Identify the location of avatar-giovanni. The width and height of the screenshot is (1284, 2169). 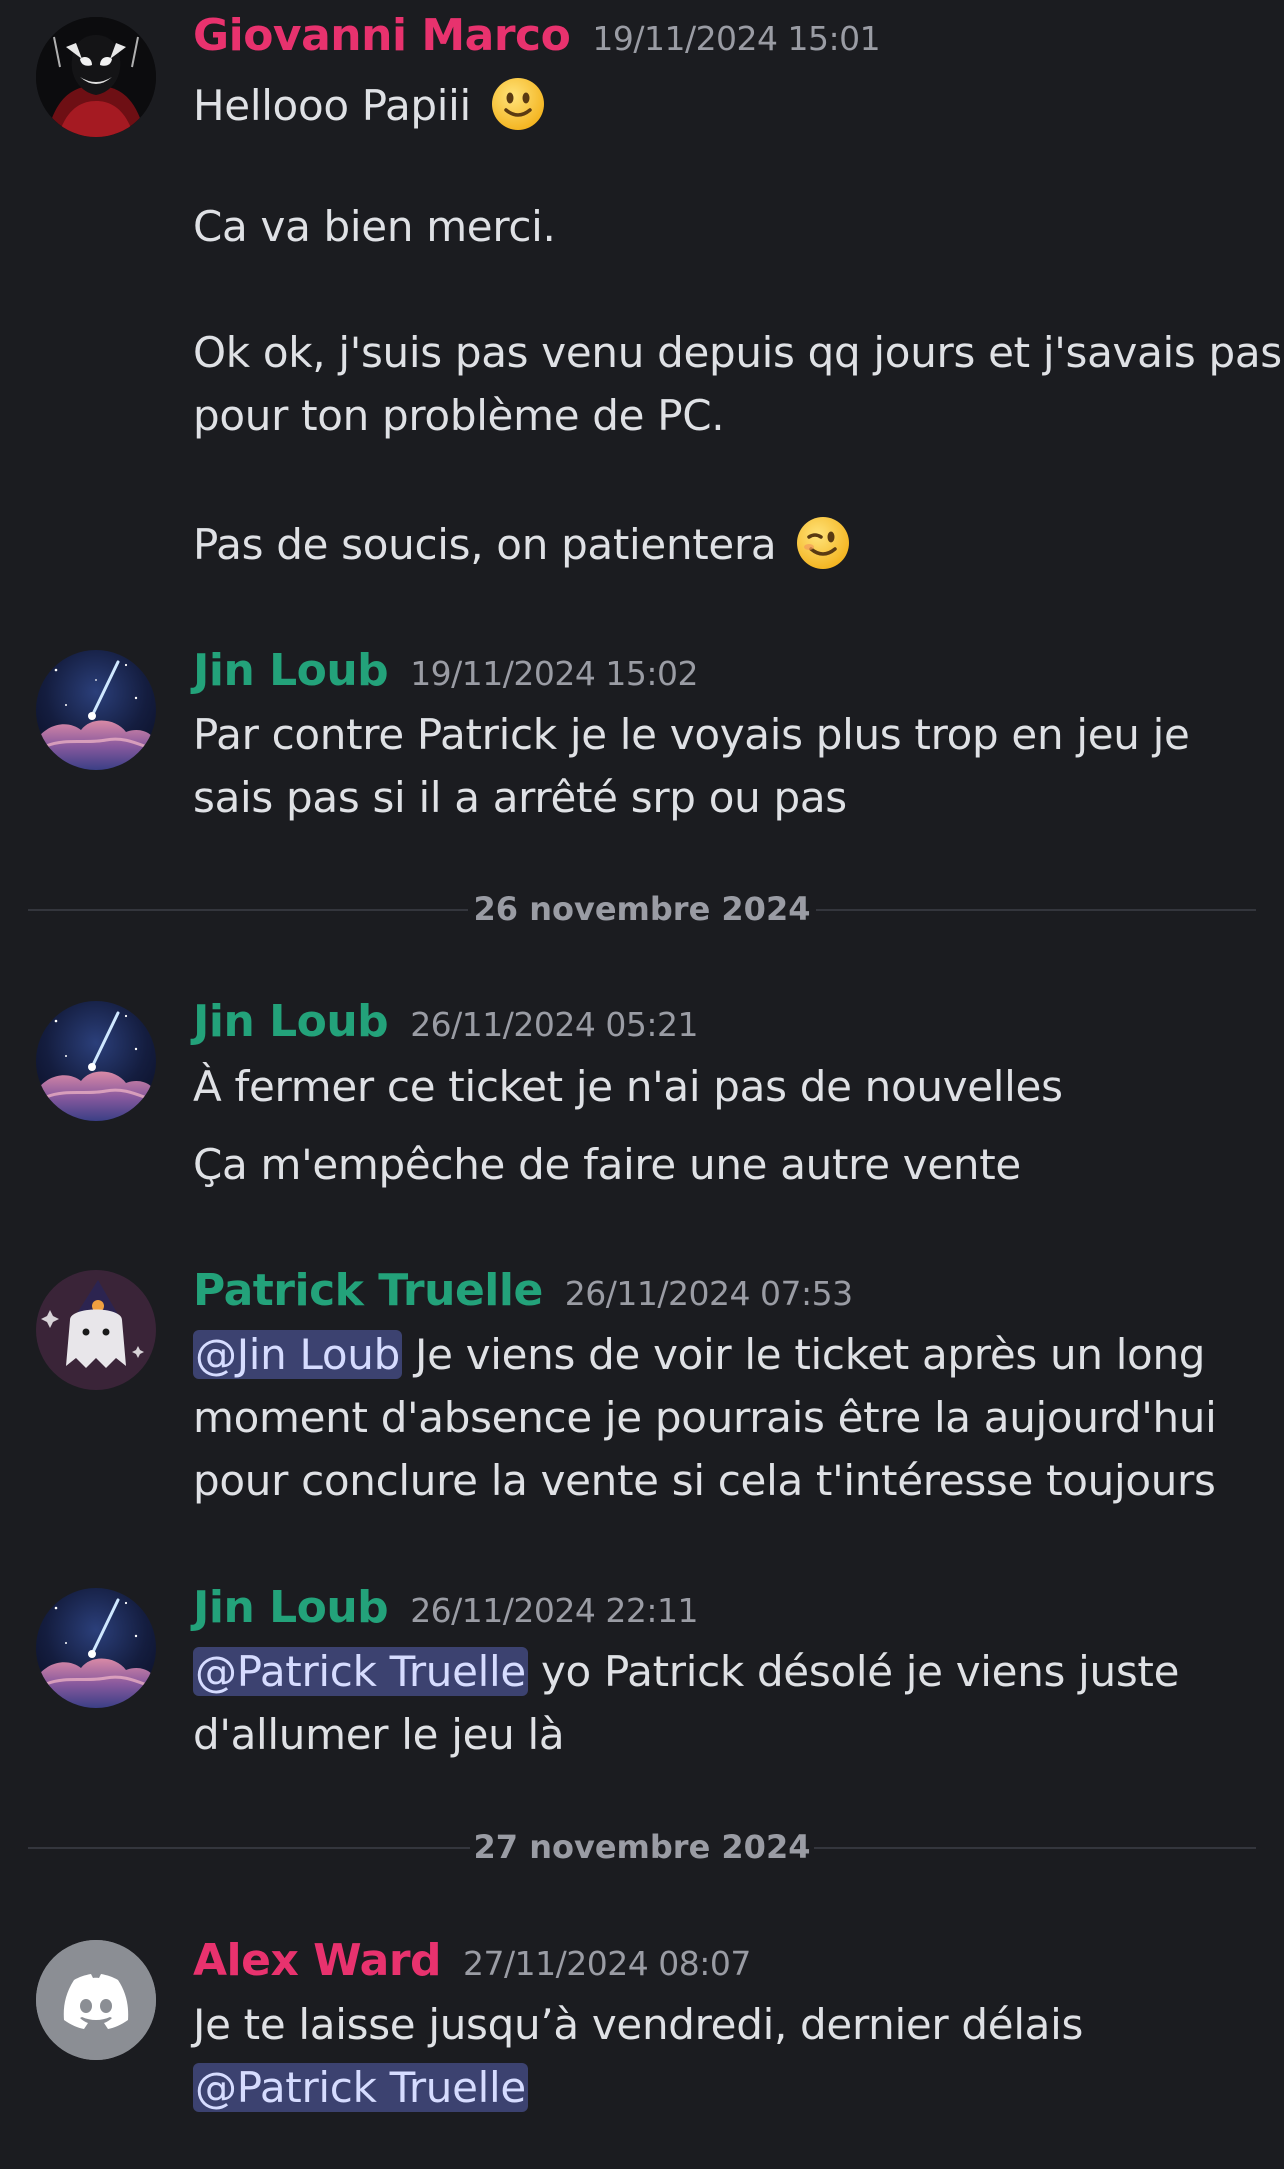
(96, 77).